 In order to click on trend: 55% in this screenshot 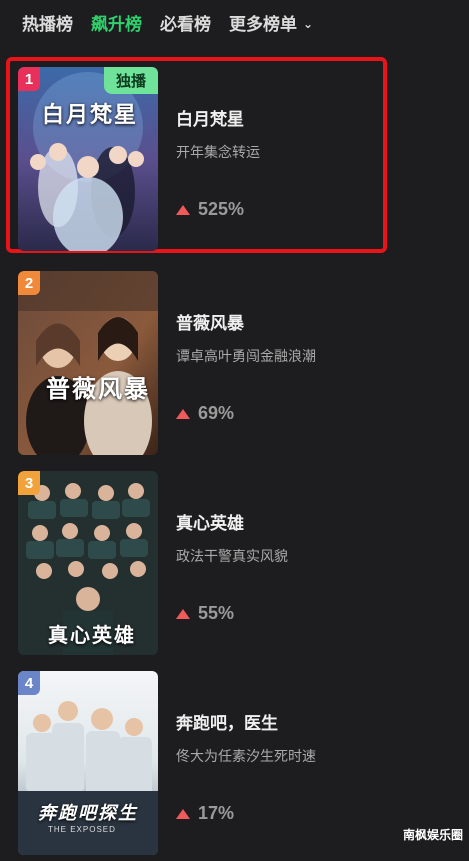, I will do `click(205, 613)`.